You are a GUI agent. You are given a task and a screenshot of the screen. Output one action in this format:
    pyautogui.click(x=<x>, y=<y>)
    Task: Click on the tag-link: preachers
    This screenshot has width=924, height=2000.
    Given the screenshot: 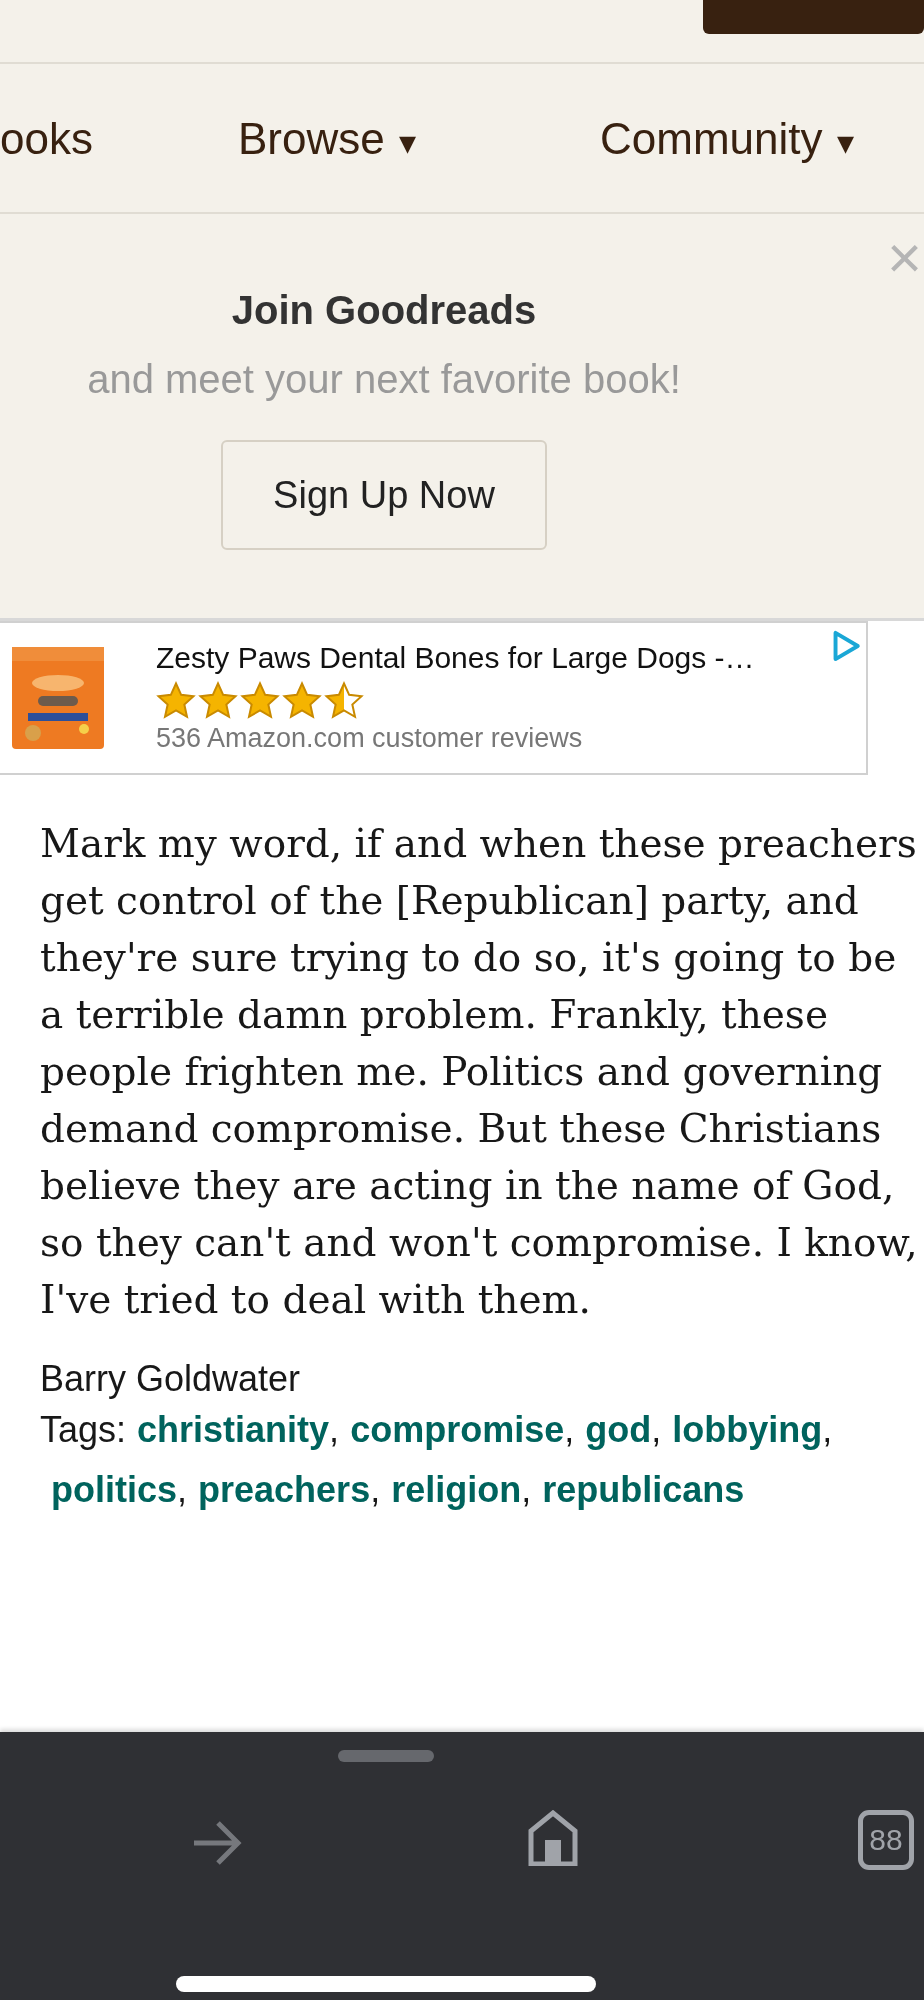 What is the action you would take?
    pyautogui.click(x=284, y=1489)
    